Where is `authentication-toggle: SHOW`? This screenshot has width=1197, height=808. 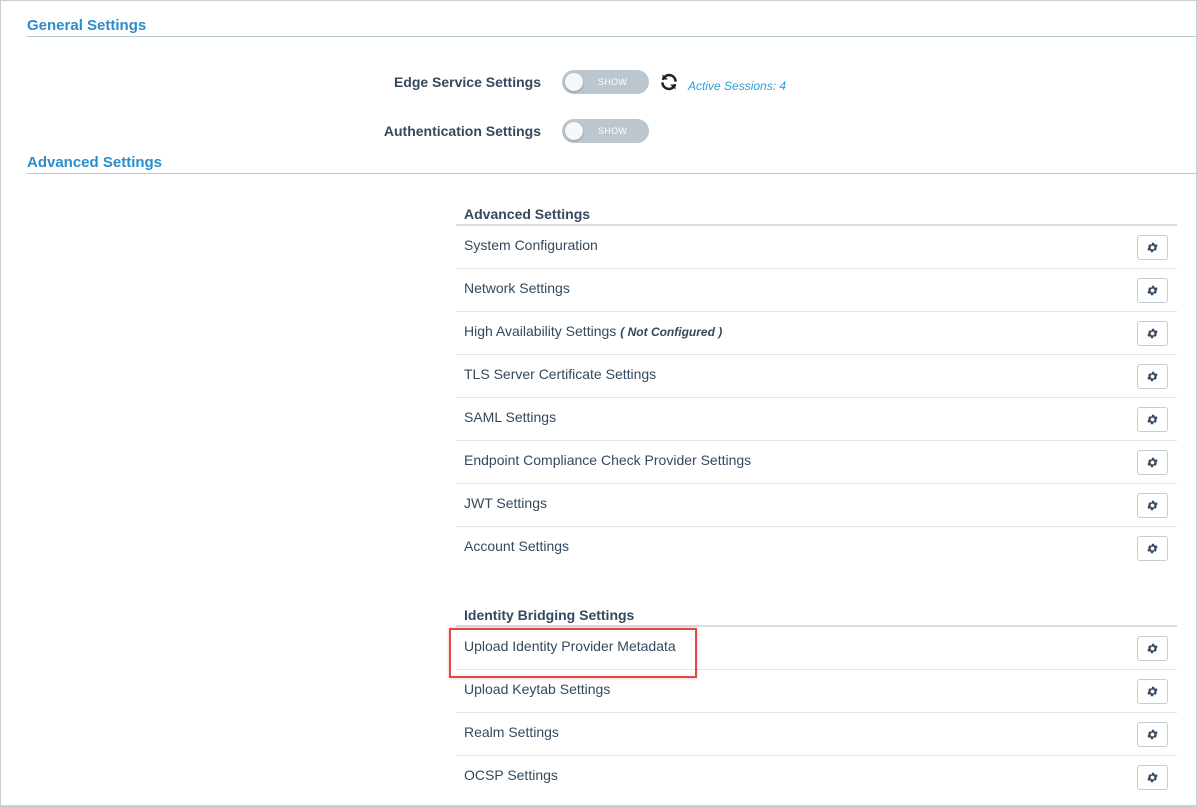 authentication-toggle: SHOW is located at coordinates (605, 131).